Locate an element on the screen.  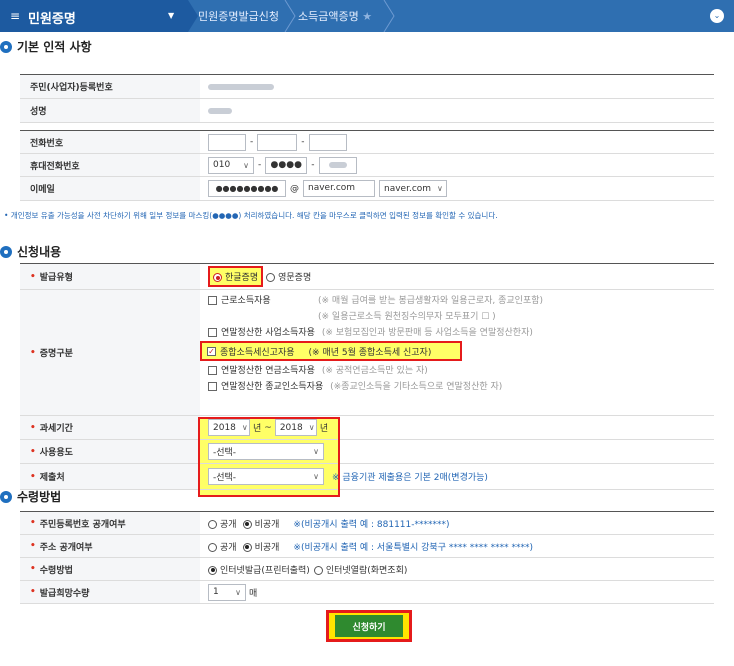
rrn-public-label: • 주민등록번호 공개여부 is located at coordinates (110, 523).